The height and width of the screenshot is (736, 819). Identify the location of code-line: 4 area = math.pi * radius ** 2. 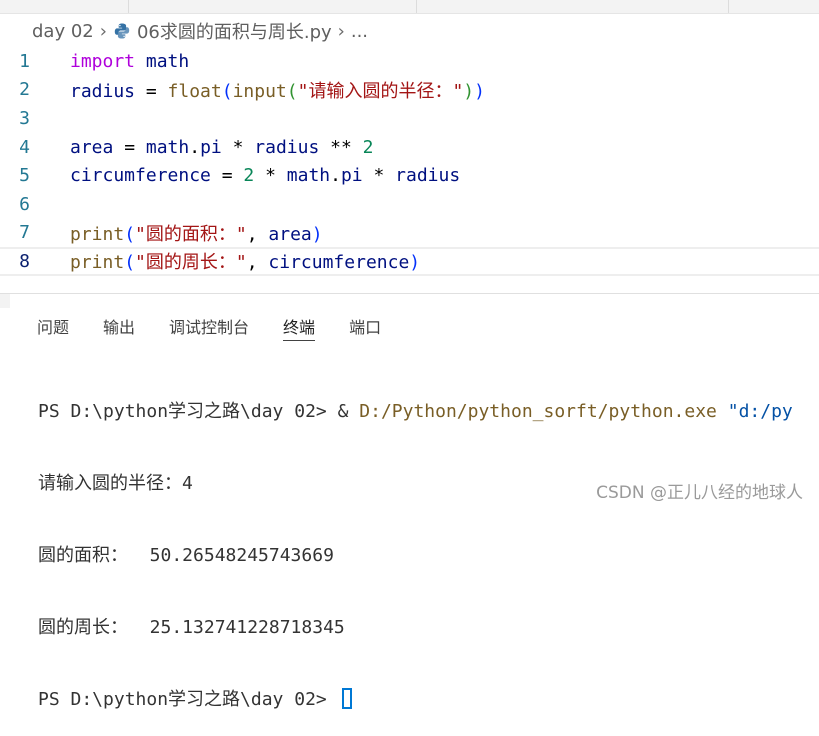
(409, 147).